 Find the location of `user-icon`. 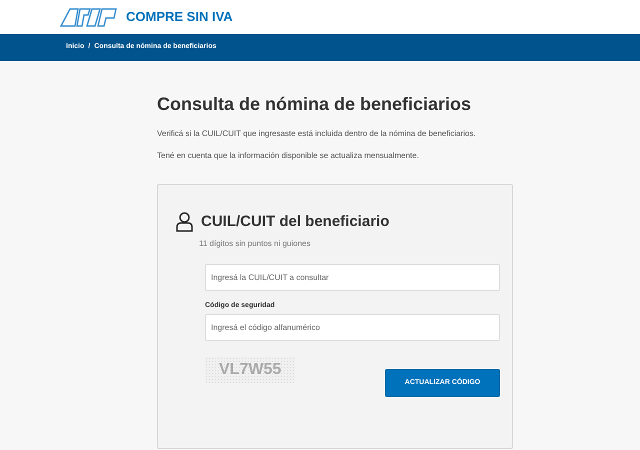

user-icon is located at coordinates (184, 222).